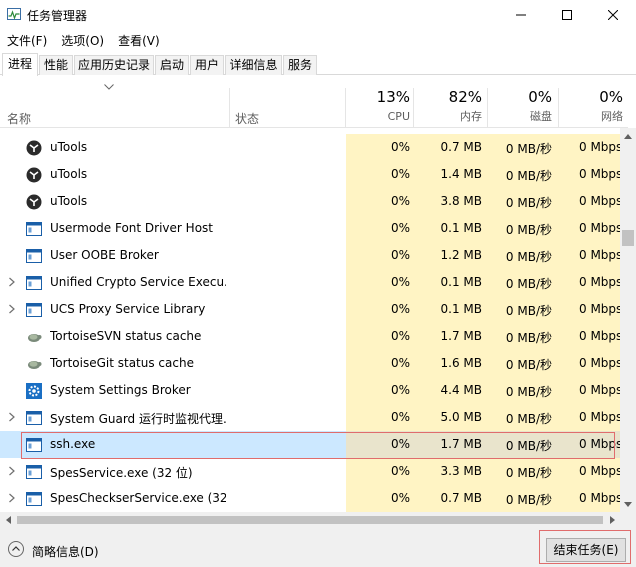 The width and height of the screenshot is (636, 567). What do you see at coordinates (461, 147) in the screenshot?
I see `memory-value: 0.7 MB` at bounding box center [461, 147].